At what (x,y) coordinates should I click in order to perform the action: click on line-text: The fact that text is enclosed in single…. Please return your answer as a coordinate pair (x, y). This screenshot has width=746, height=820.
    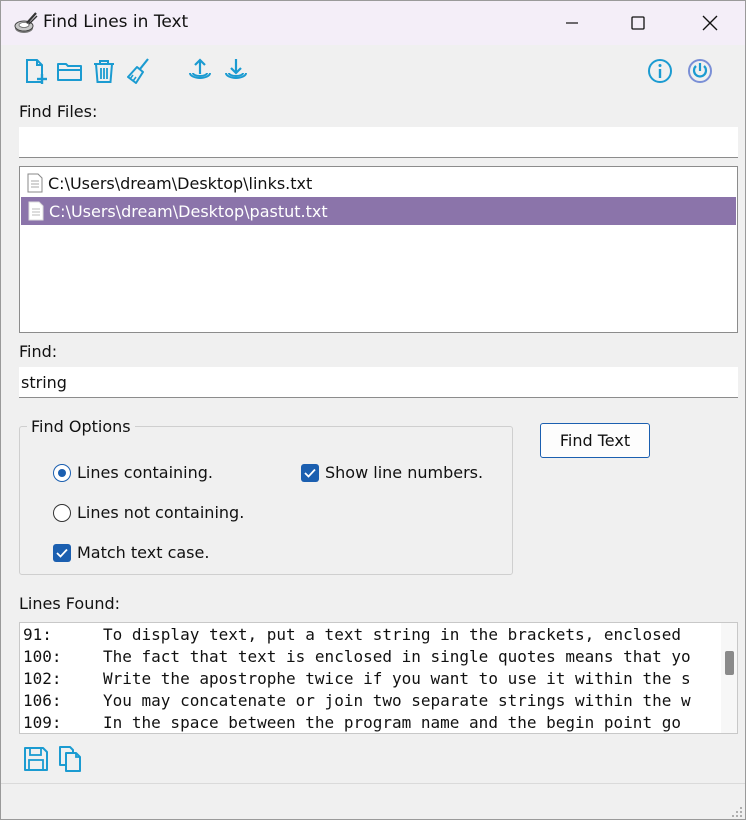
    Looking at the image, I should click on (397, 656).